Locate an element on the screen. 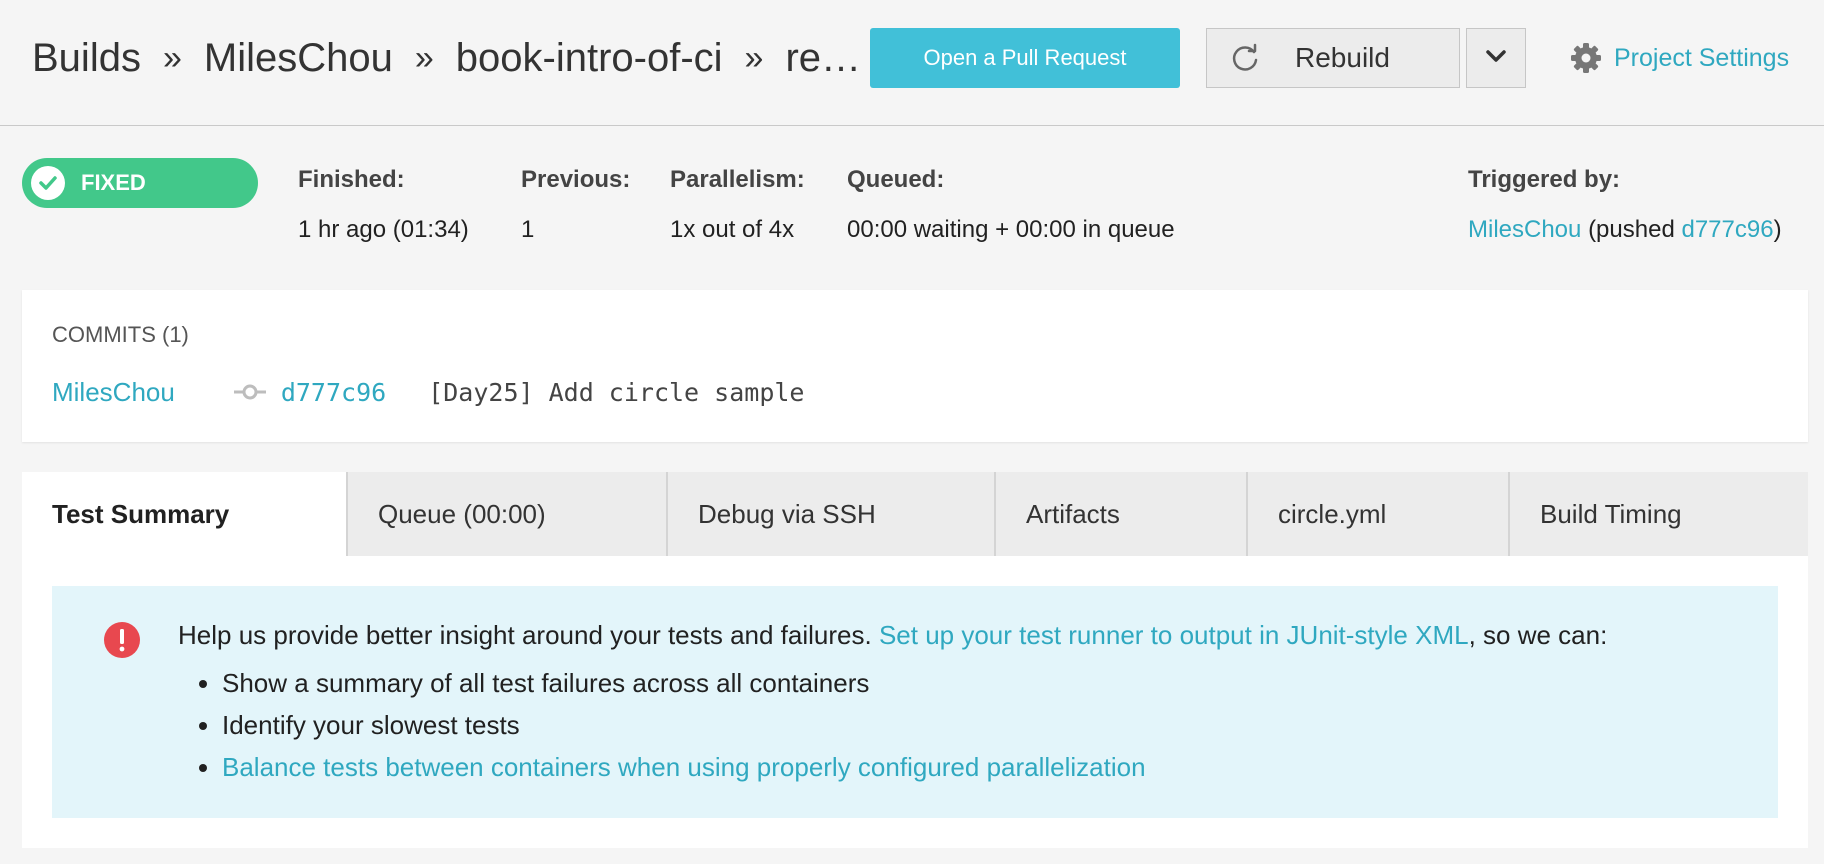 The height and width of the screenshot is (864, 1824). triggered-user-link: MilesChou is located at coordinates (1524, 229).